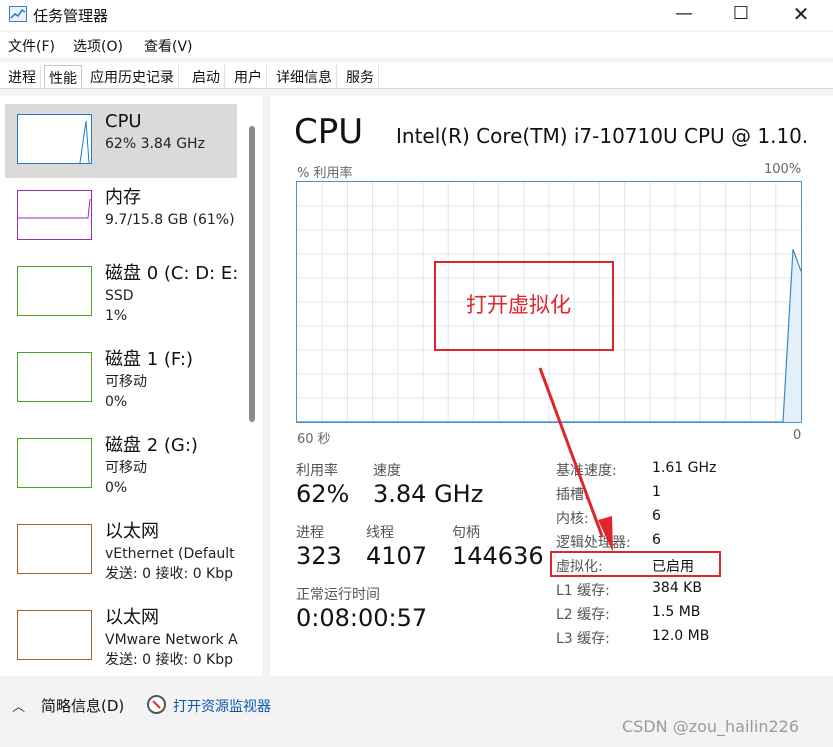 The height and width of the screenshot is (747, 833). Describe the element at coordinates (575, 459) in the screenshot. I see `annotation-arrow` at that location.